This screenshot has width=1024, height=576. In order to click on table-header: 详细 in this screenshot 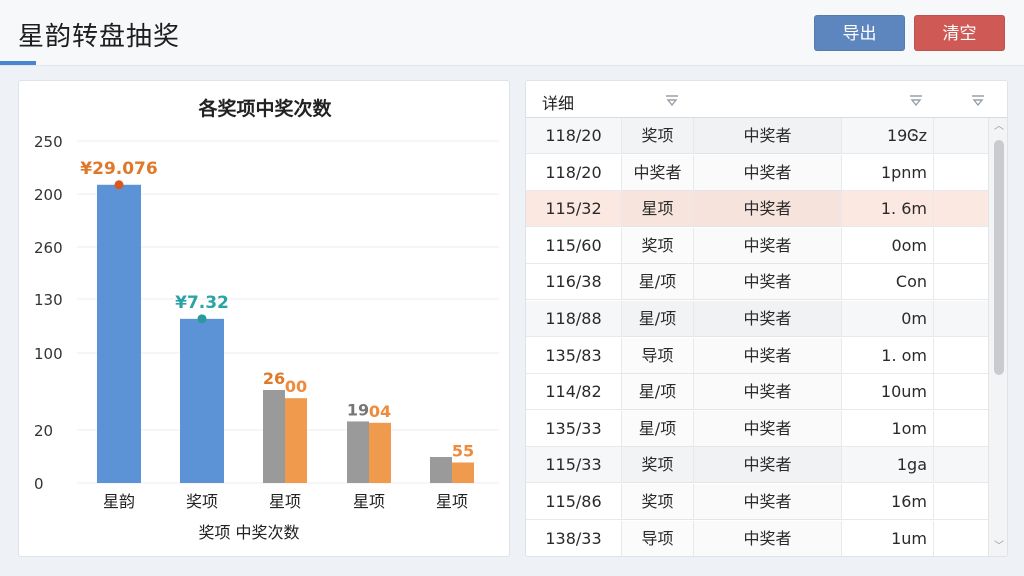, I will do `click(766, 99)`.